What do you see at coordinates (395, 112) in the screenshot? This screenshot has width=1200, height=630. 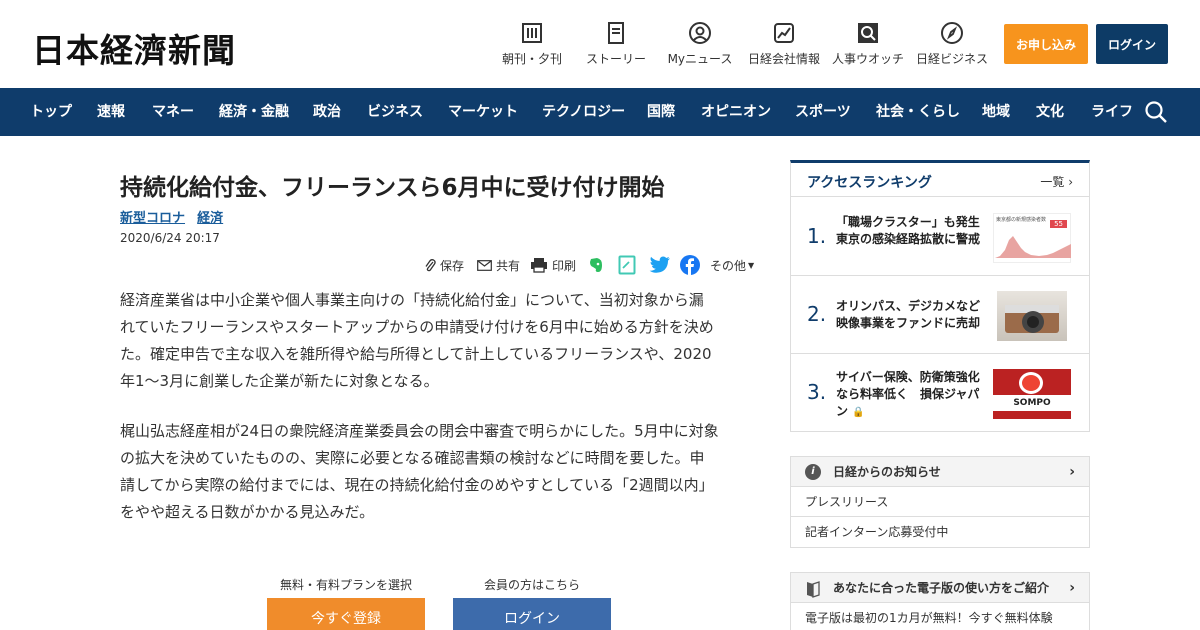 I see `nav-item-business: ビジネス` at bounding box center [395, 112].